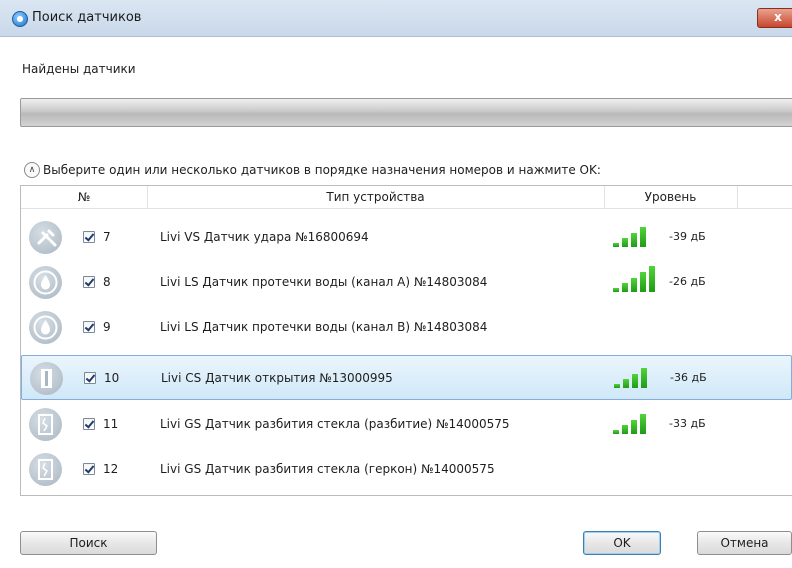  What do you see at coordinates (107, 237) in the screenshot?
I see `row-number: 7` at bounding box center [107, 237].